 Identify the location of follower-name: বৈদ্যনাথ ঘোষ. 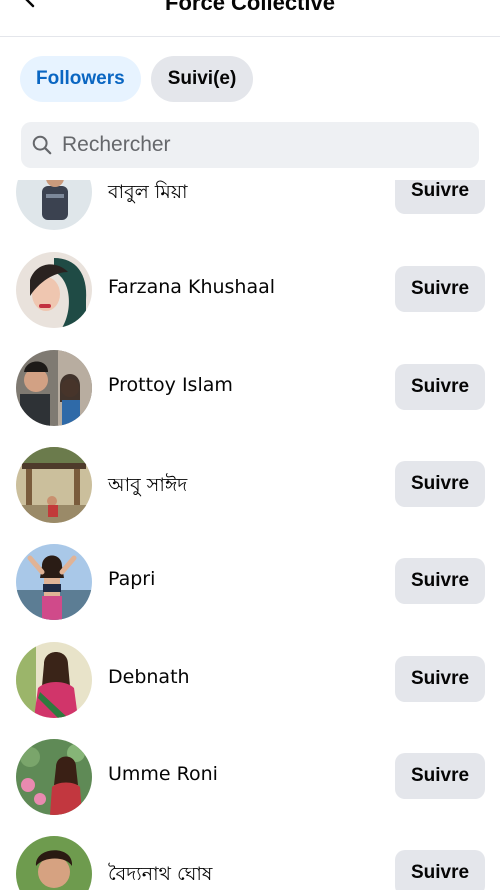
(160, 874).